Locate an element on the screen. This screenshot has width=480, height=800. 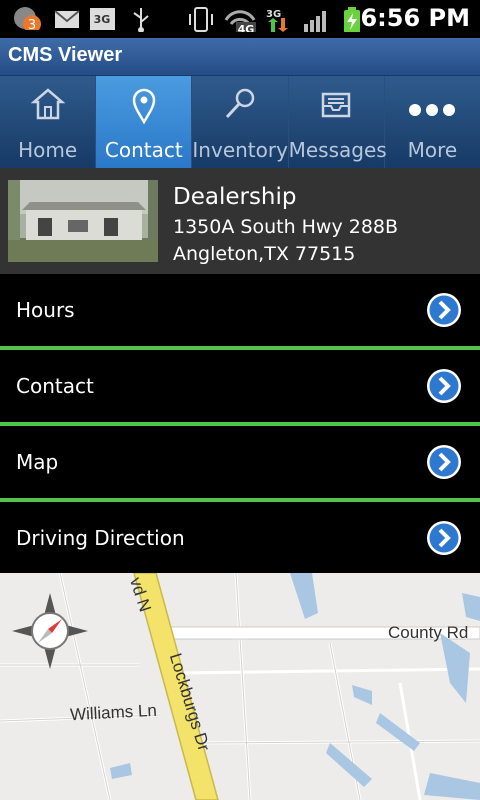
svg-text: 4G is located at coordinates (246, 27).